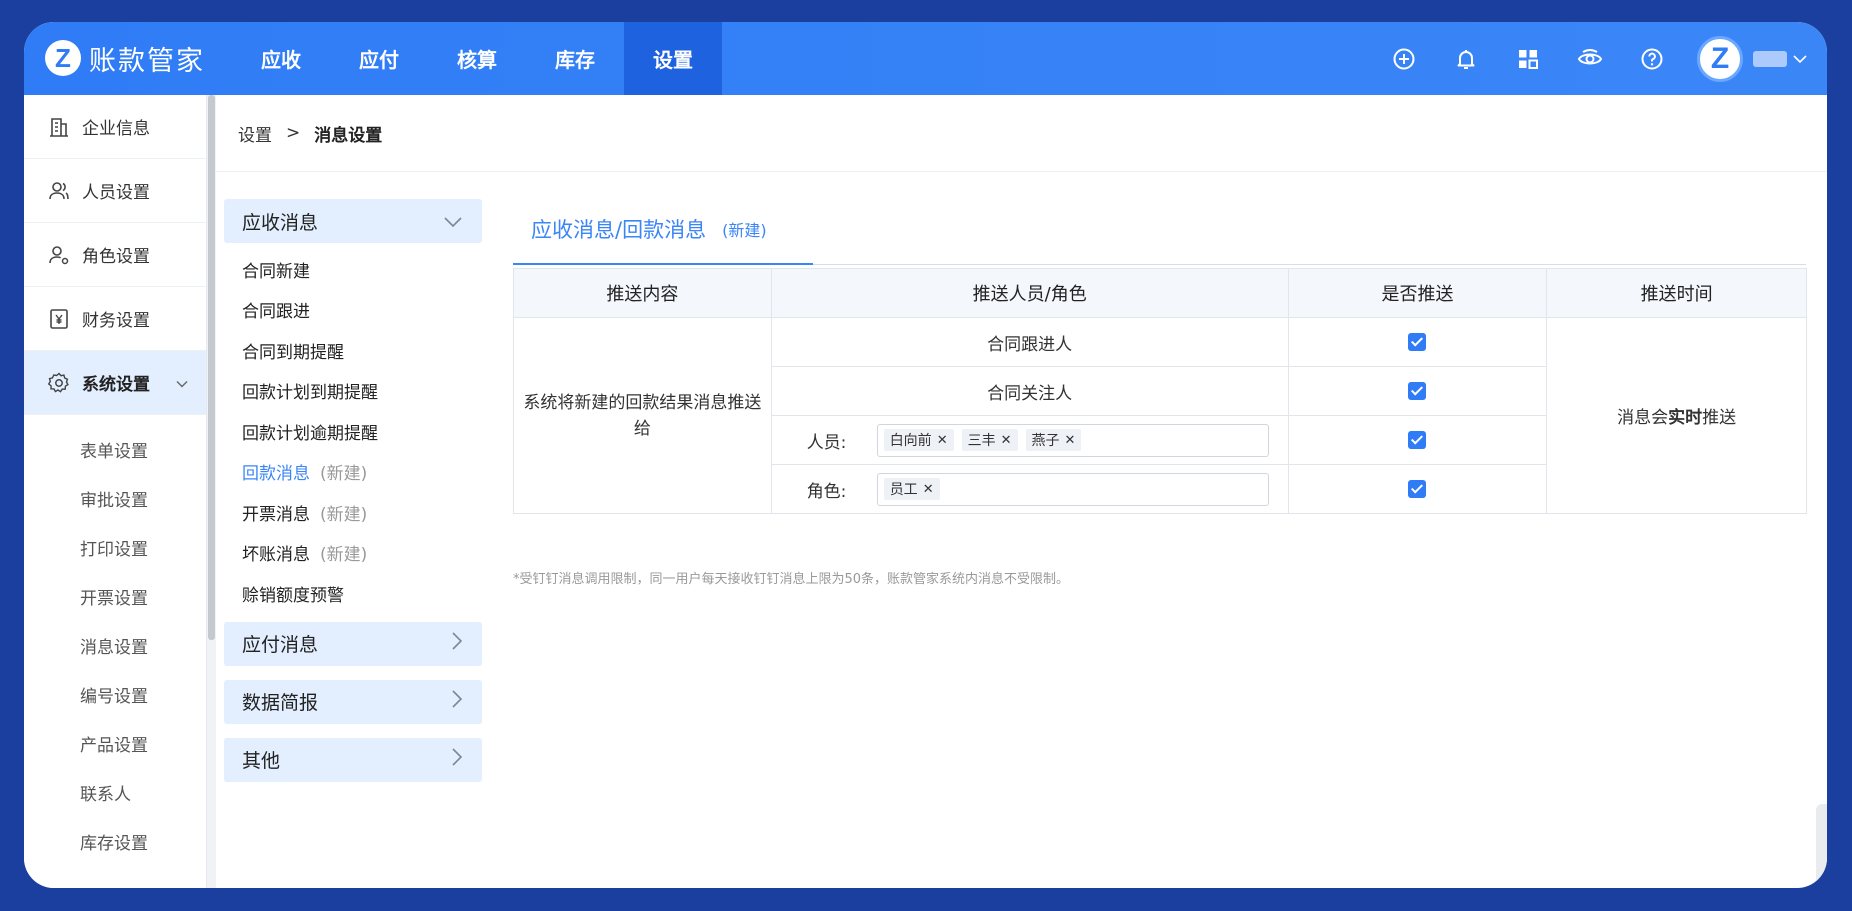 This screenshot has width=1852, height=911. Describe the element at coordinates (115, 498) in the screenshot. I see `sidebar-sub-approval: 审批设置` at that location.